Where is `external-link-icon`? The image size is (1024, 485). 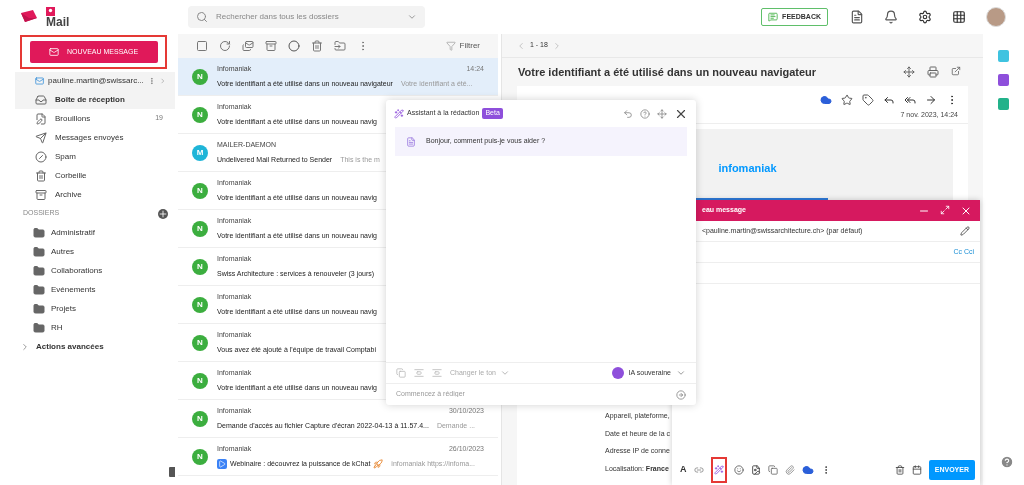
external-link-icon is located at coordinates (956, 71).